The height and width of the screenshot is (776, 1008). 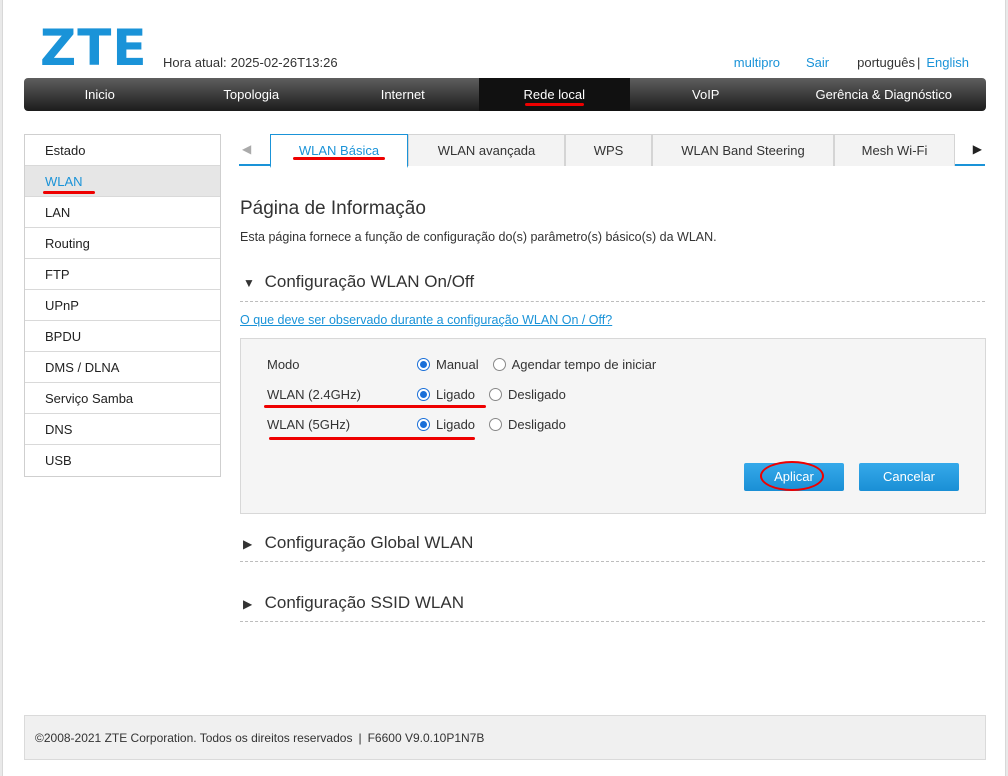 I want to click on wlan5-row: WLAN (5GHz) Ligado Desligado, so click(x=423, y=424).